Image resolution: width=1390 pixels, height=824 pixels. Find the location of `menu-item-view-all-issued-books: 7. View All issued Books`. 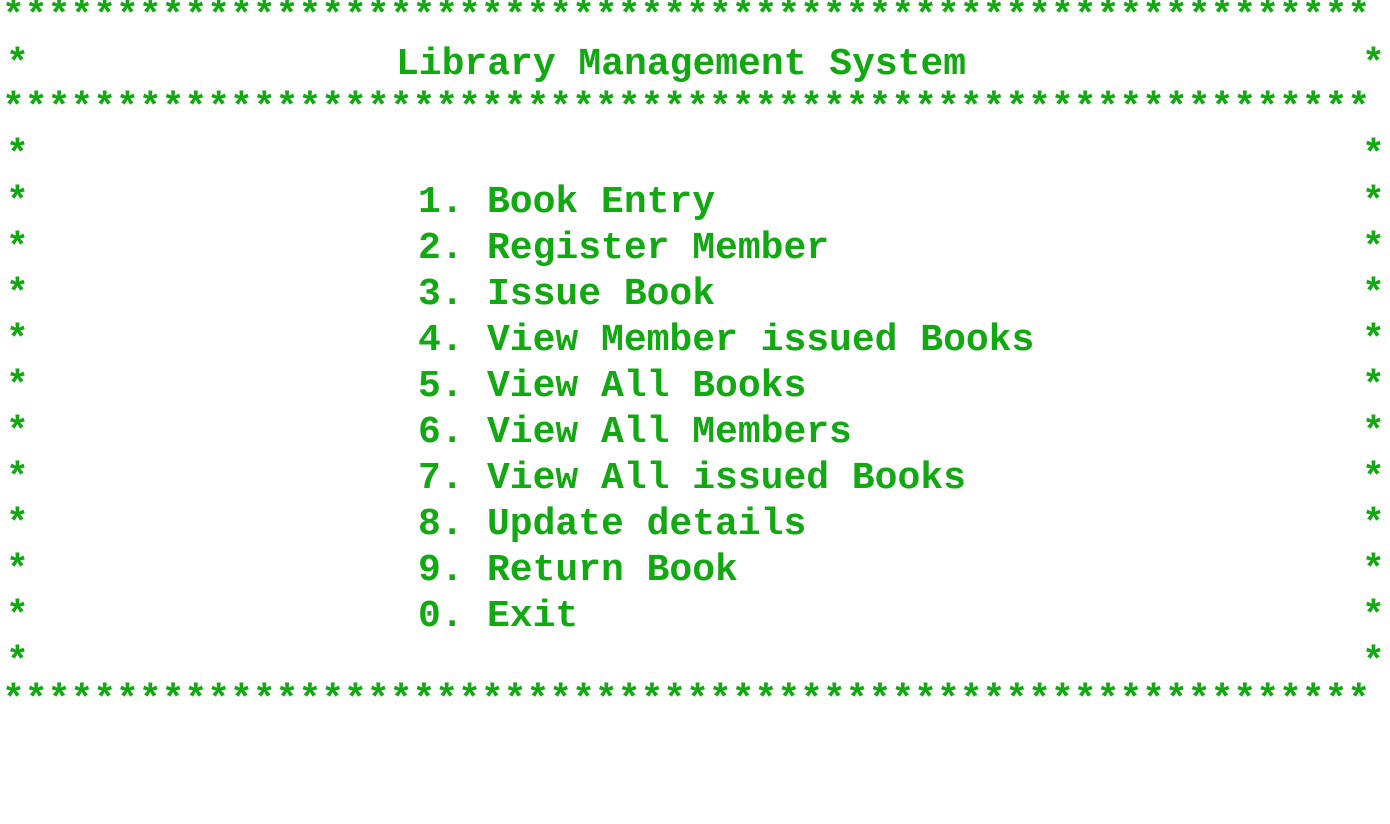

menu-item-view-all-issued-books: 7. View All issued Books is located at coordinates (692, 479).